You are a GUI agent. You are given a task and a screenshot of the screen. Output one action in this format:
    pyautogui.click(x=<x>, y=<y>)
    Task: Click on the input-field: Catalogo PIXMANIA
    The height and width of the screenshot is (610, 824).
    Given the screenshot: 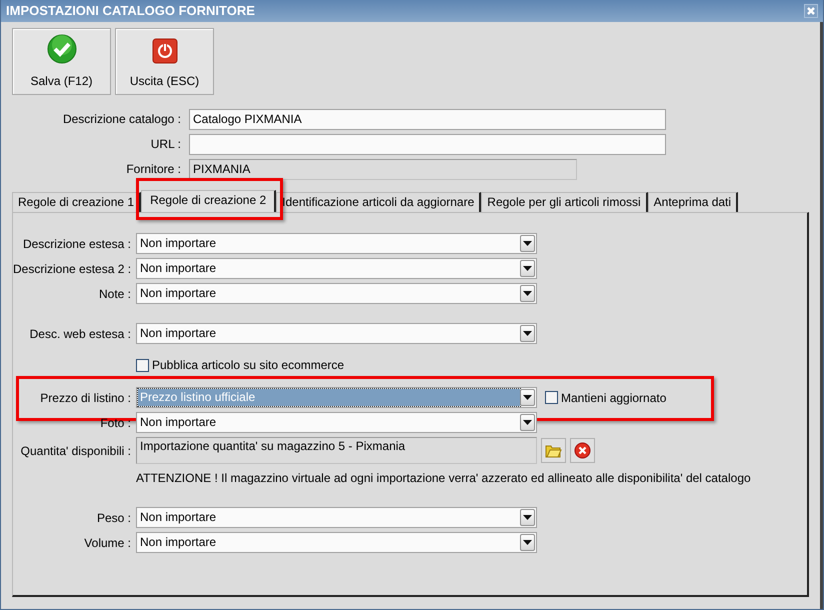 What is the action you would take?
    pyautogui.click(x=427, y=119)
    